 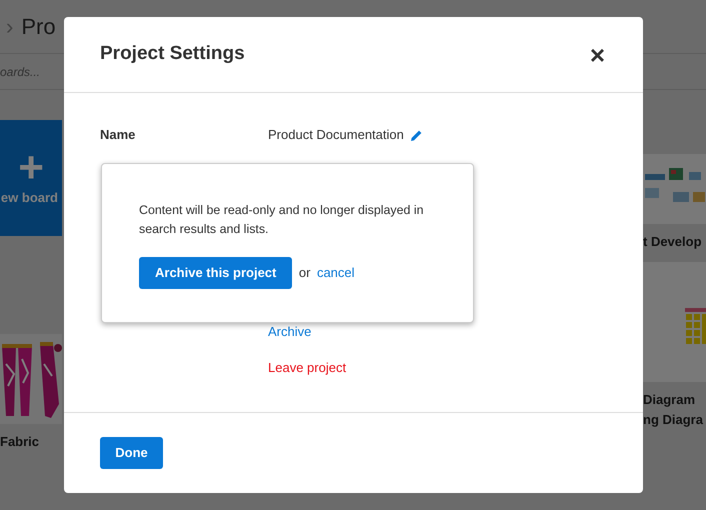 What do you see at coordinates (673, 242) in the screenshot?
I see `board-title: t Develop` at bounding box center [673, 242].